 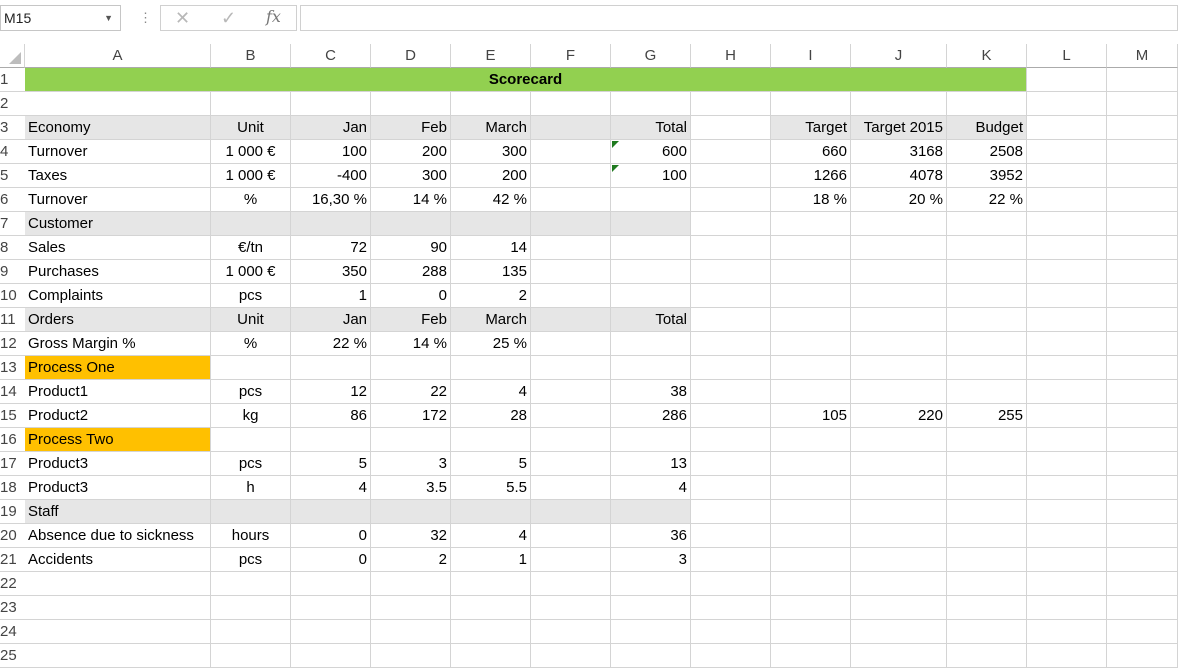 I want to click on row-header-18: 18, so click(x=12, y=488).